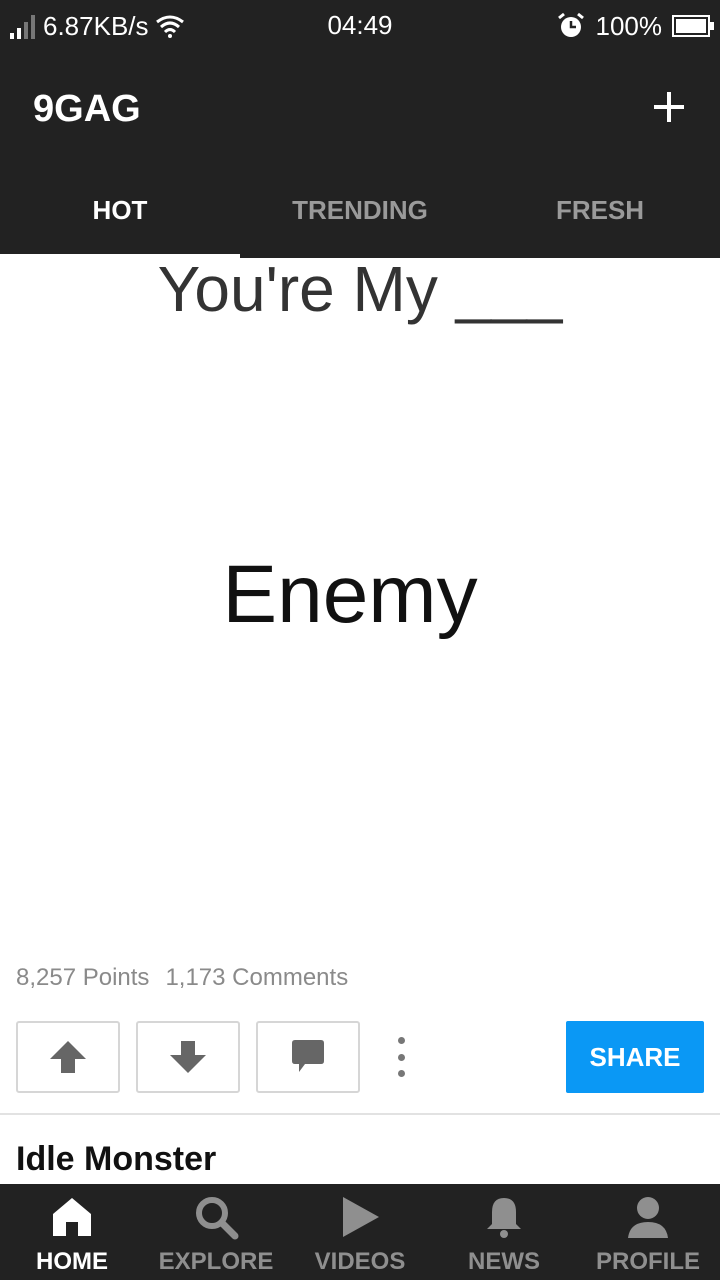 This screenshot has height=1280, width=720. Describe the element at coordinates (669, 107) in the screenshot. I see `plus-icon` at that location.